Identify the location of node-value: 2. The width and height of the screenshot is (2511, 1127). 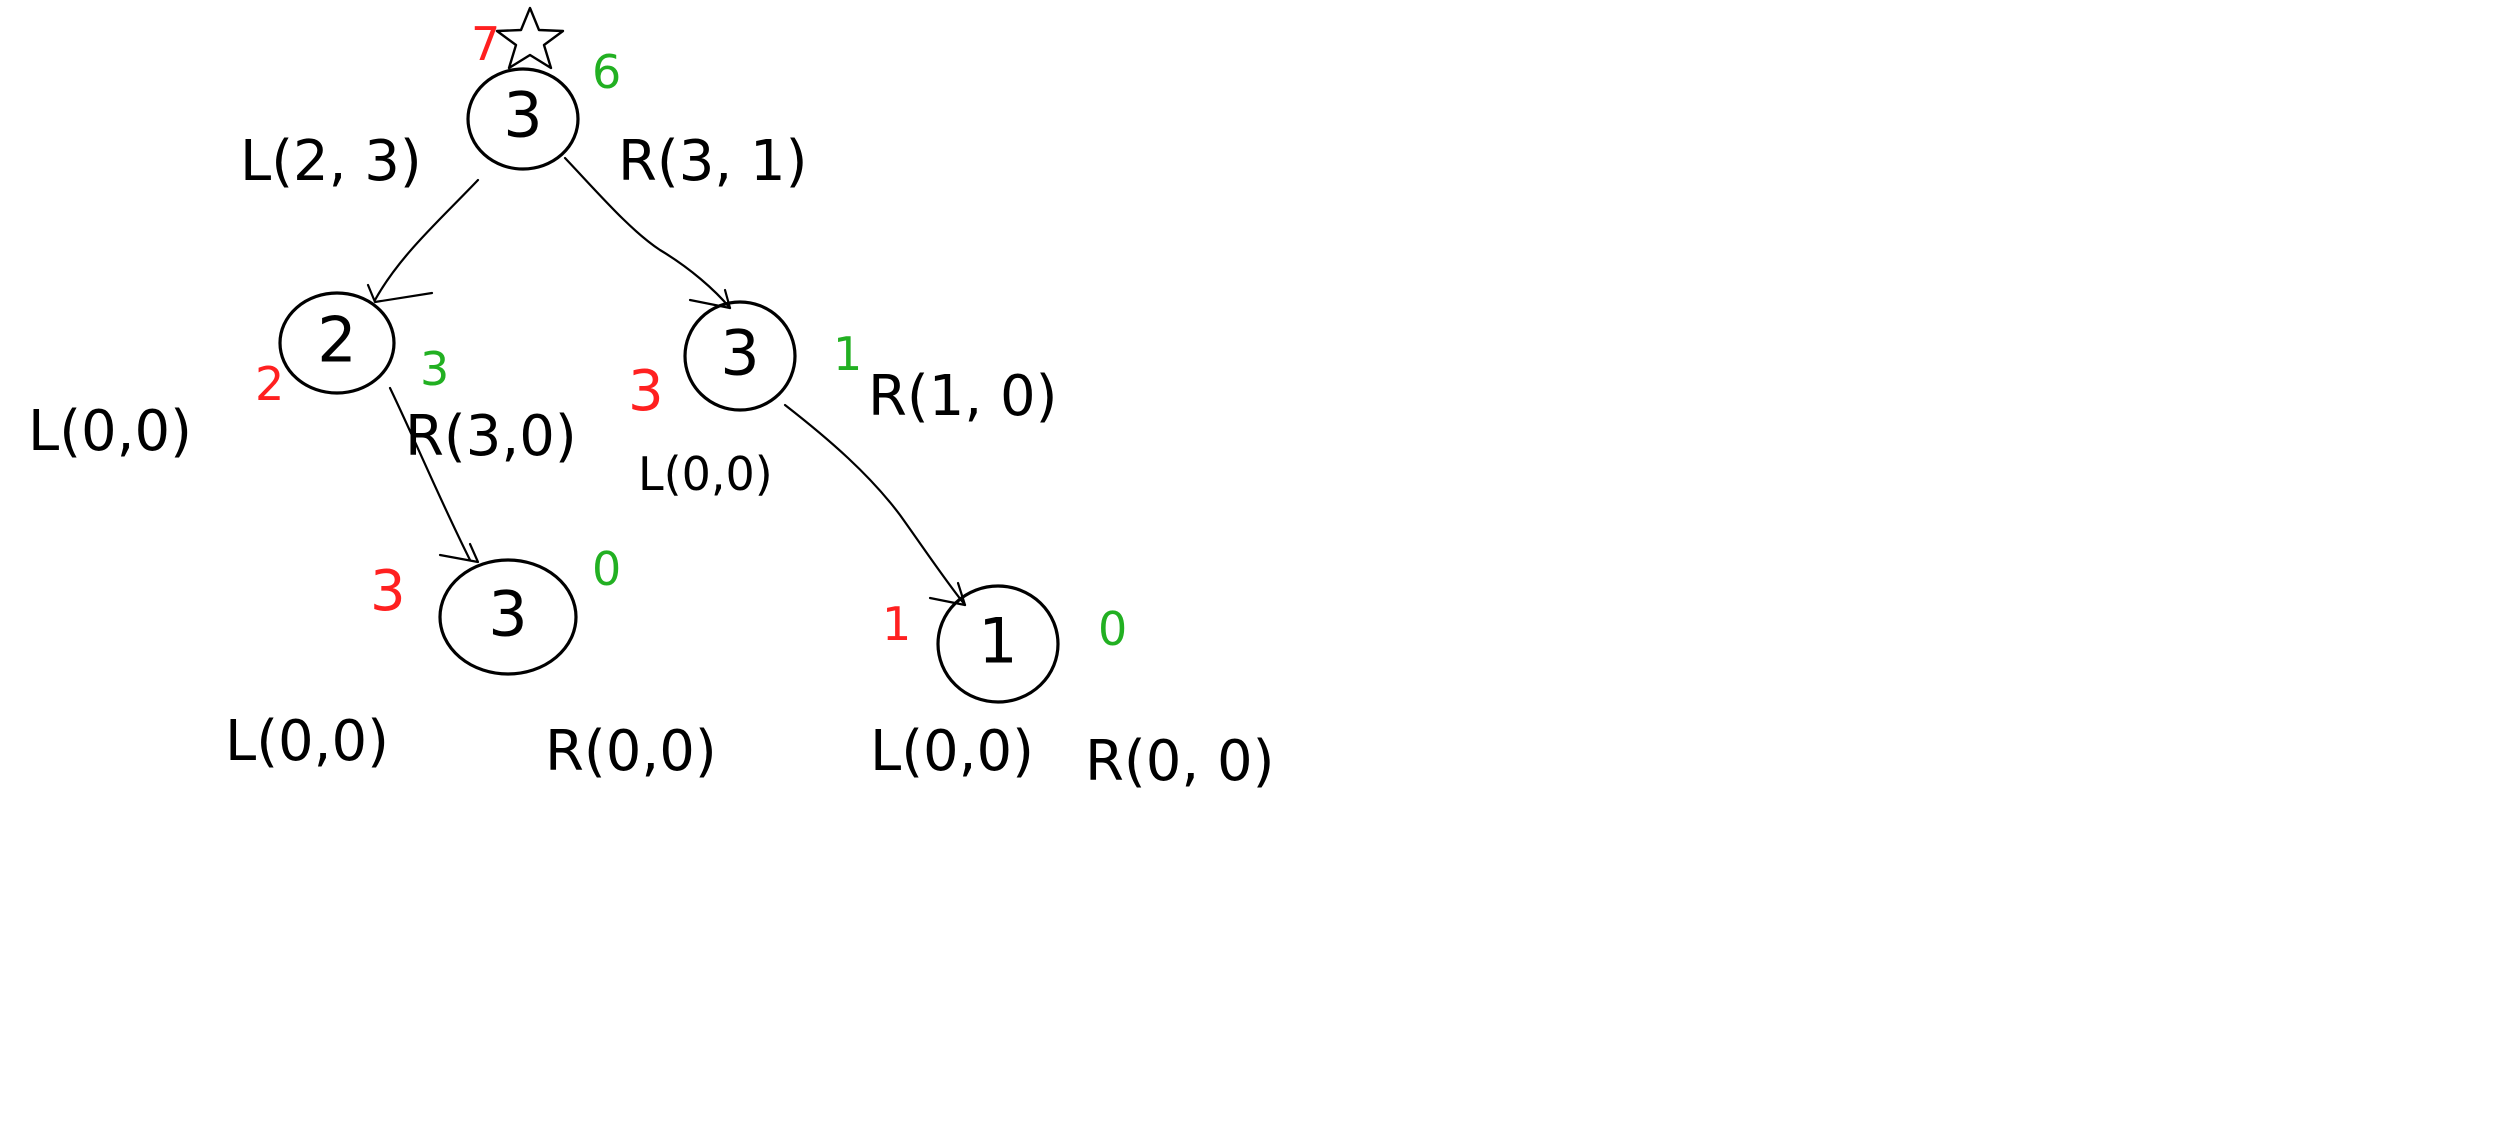
(336, 340).